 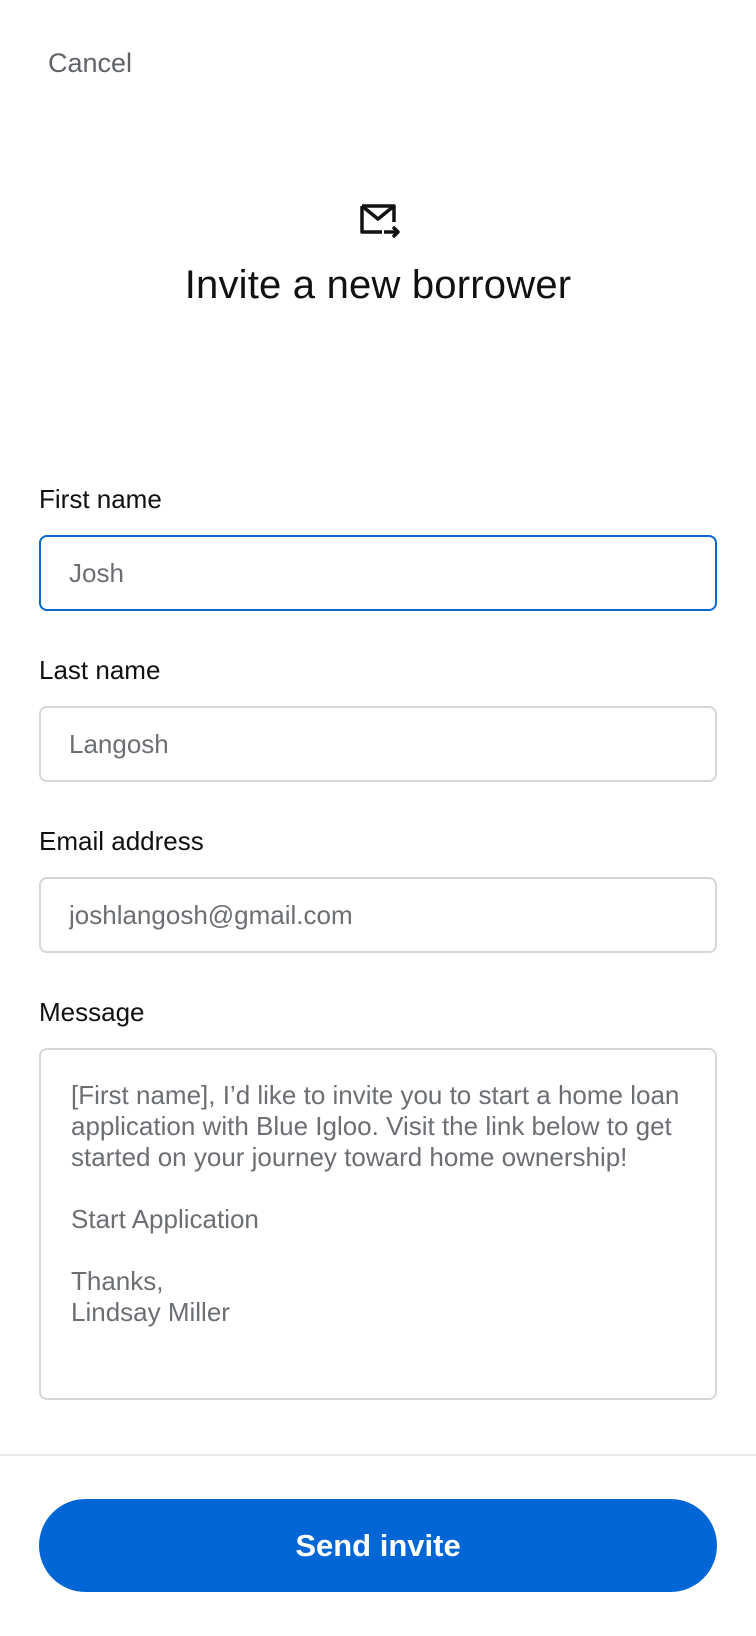 What do you see at coordinates (100, 499) in the screenshot?
I see `first-name-label: First name` at bounding box center [100, 499].